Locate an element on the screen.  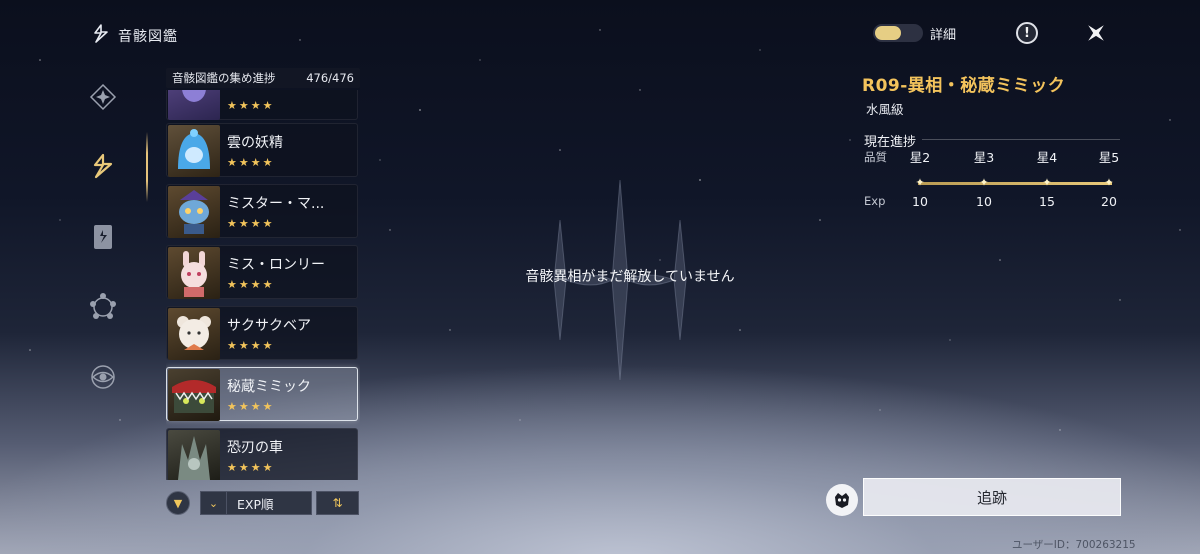
card-icon is located at coordinates (103, 237).